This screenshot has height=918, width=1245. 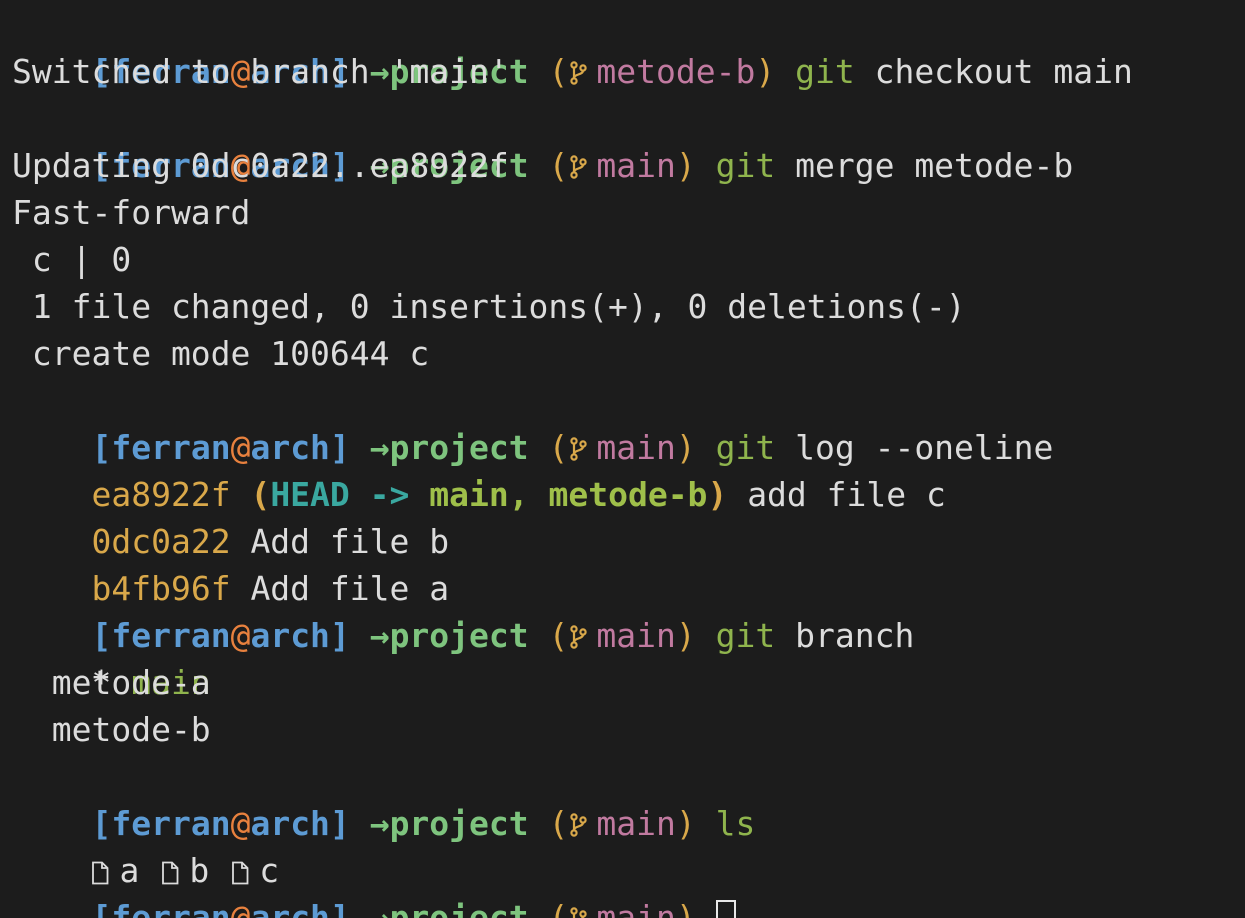 I want to click on commit-message: Add file a, so click(x=350, y=588).